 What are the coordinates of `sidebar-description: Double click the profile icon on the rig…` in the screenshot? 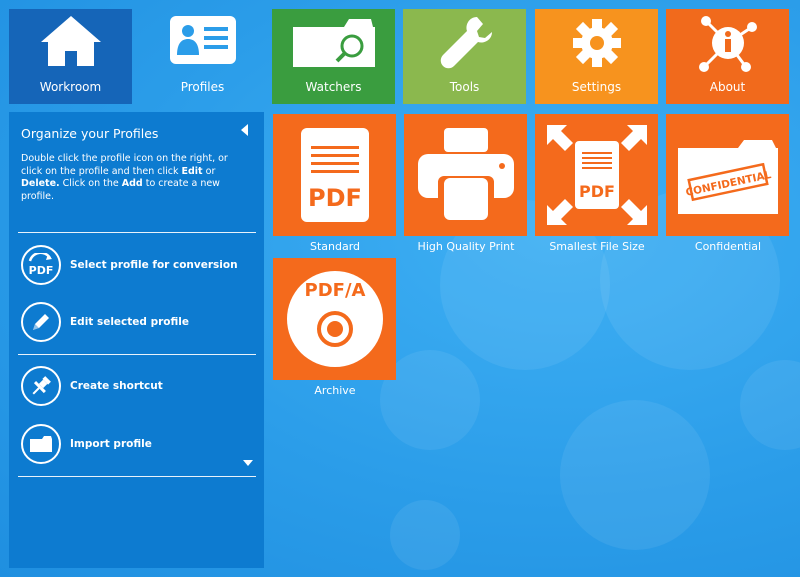 It's located at (124, 177).